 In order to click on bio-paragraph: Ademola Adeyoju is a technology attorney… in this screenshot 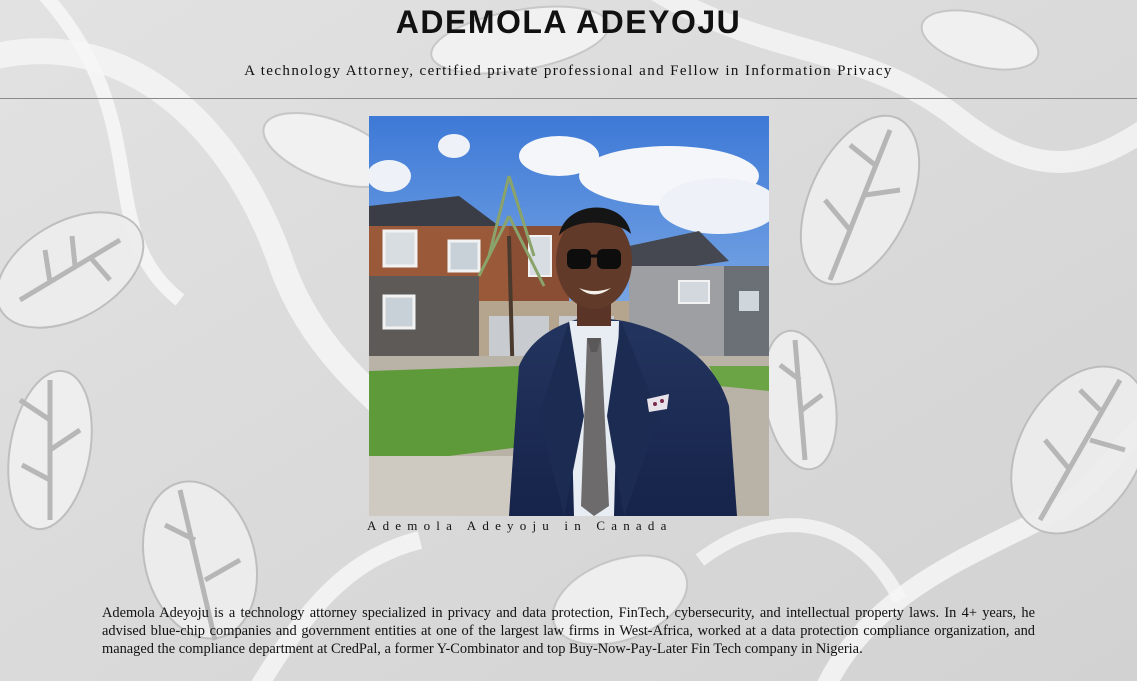, I will do `click(568, 631)`.